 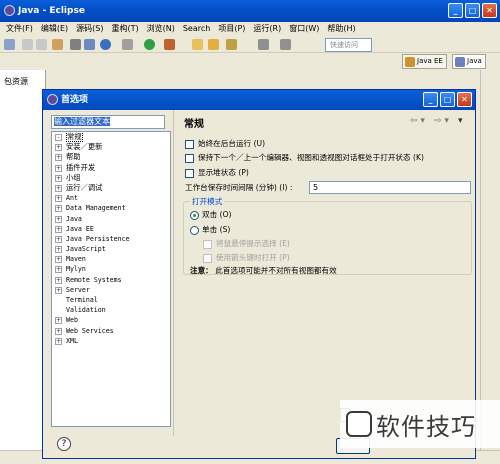 What do you see at coordinates (460, 121) in the screenshot?
I see `view-menu-icon: ▾` at bounding box center [460, 121].